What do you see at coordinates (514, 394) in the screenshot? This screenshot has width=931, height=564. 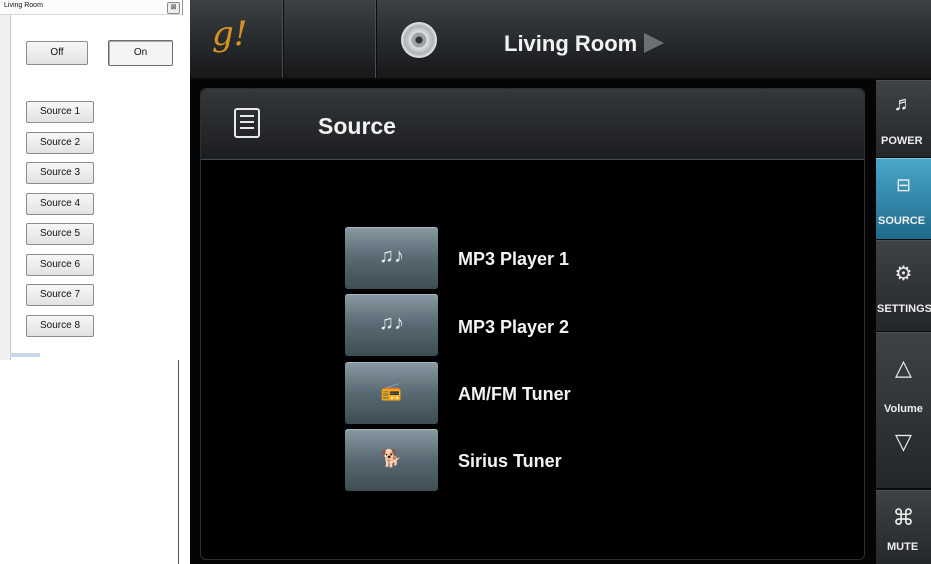 I see `am-fm-tuner-label: AM/FM Tuner` at bounding box center [514, 394].